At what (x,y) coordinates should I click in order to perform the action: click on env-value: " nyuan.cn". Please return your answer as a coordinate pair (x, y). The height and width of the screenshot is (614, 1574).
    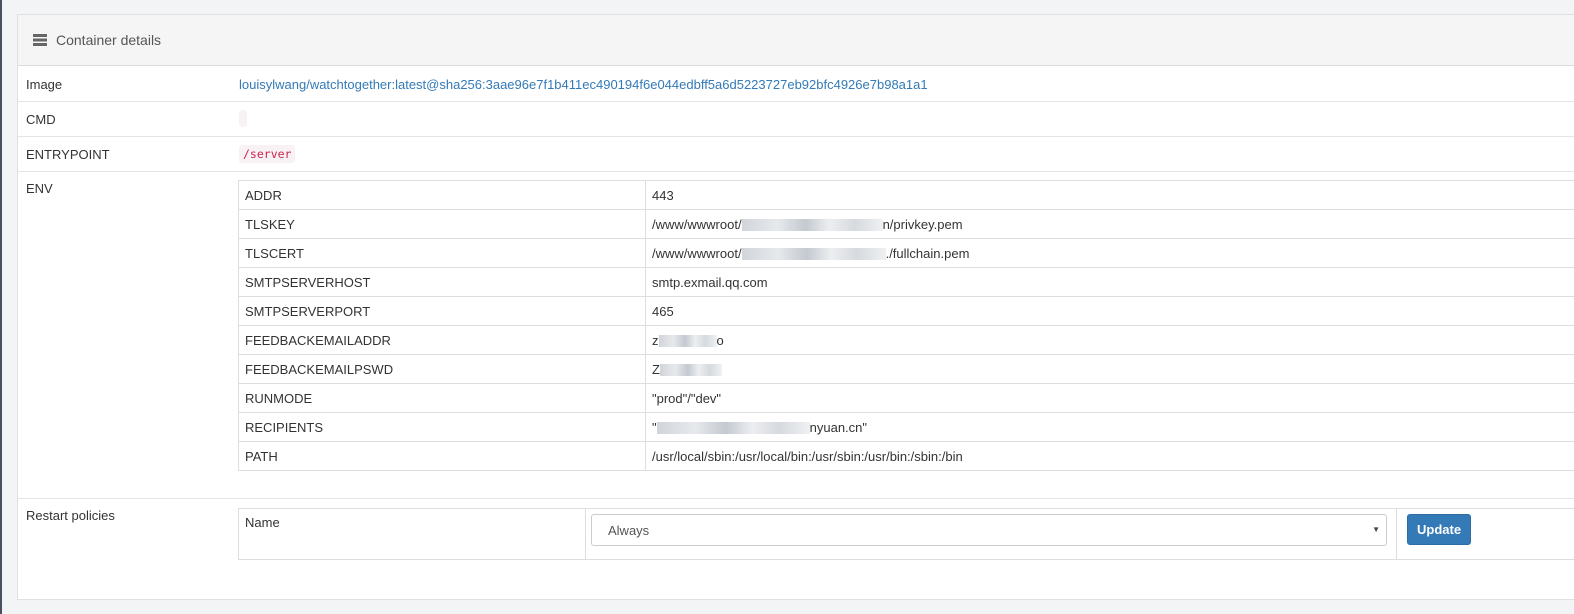
    Looking at the image, I should click on (1109, 427).